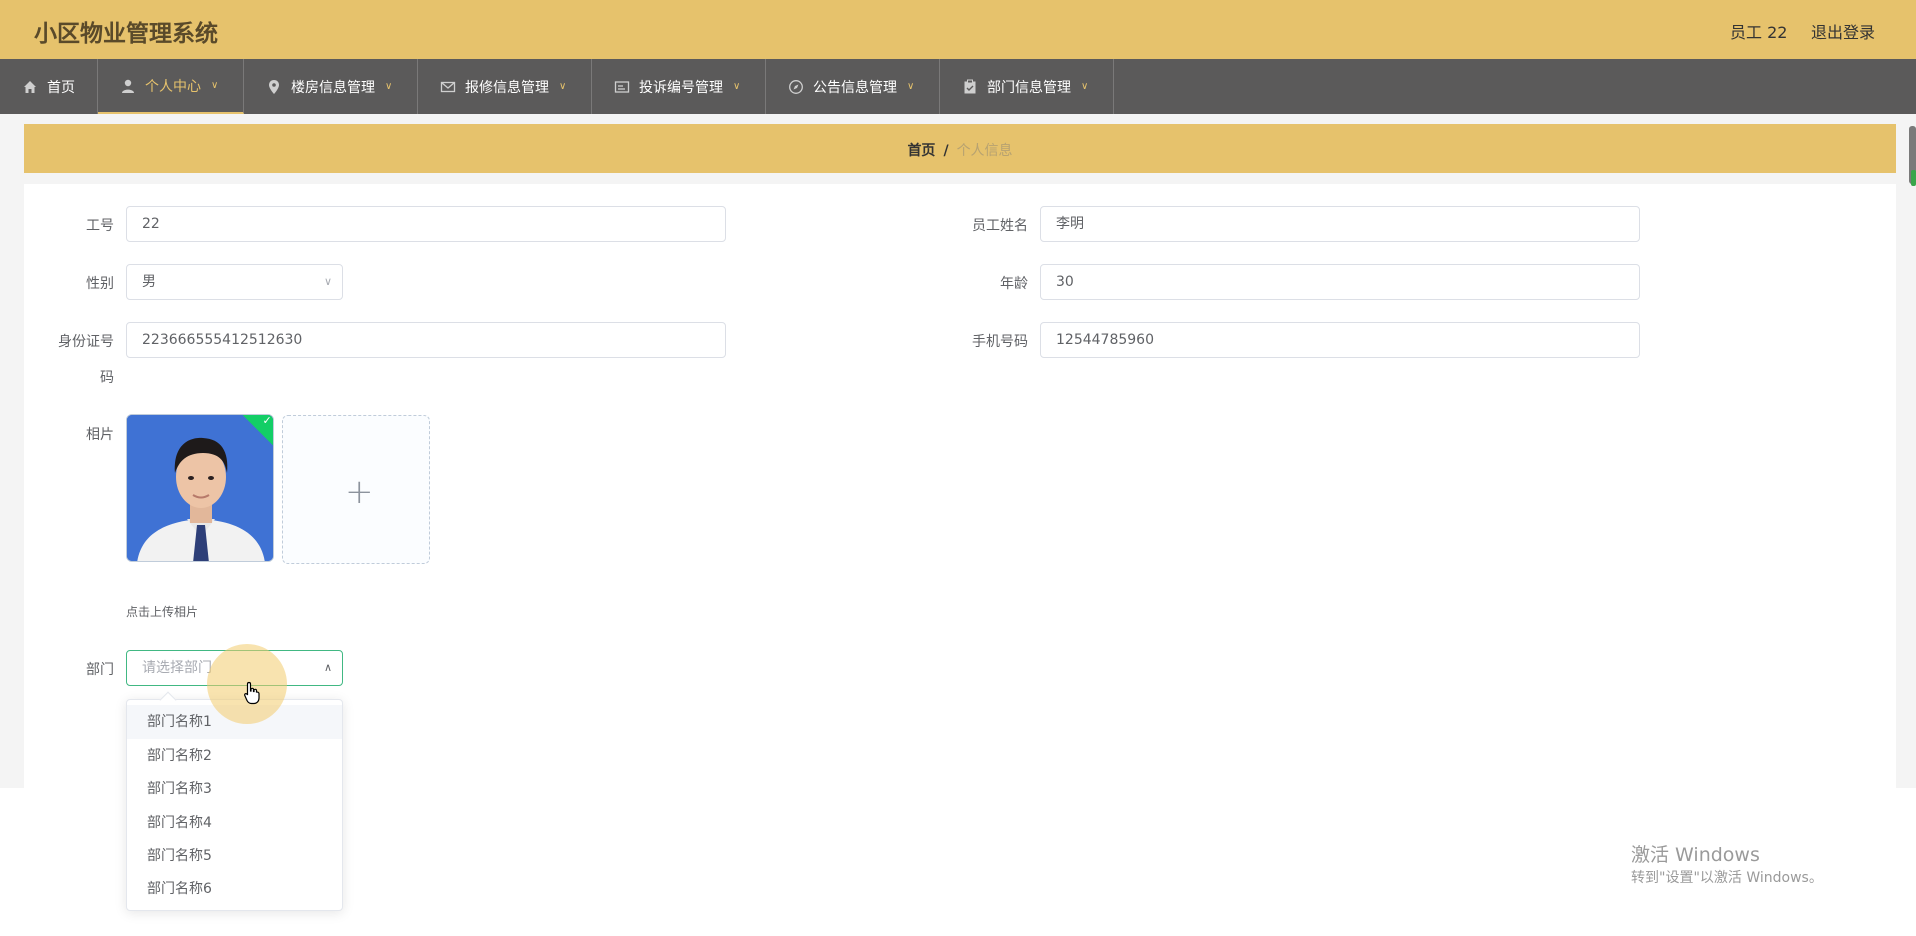  I want to click on chevron-up-icon: ∧, so click(327, 667).